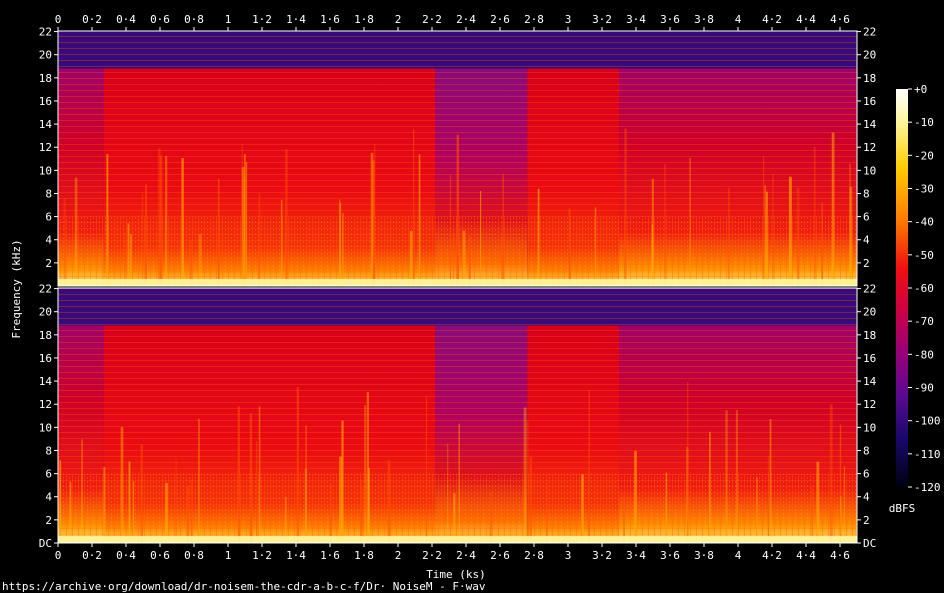 The height and width of the screenshot is (593, 944). Describe the element at coordinates (924, 122) in the screenshot. I see `colorbar-tick-label: -10` at that location.